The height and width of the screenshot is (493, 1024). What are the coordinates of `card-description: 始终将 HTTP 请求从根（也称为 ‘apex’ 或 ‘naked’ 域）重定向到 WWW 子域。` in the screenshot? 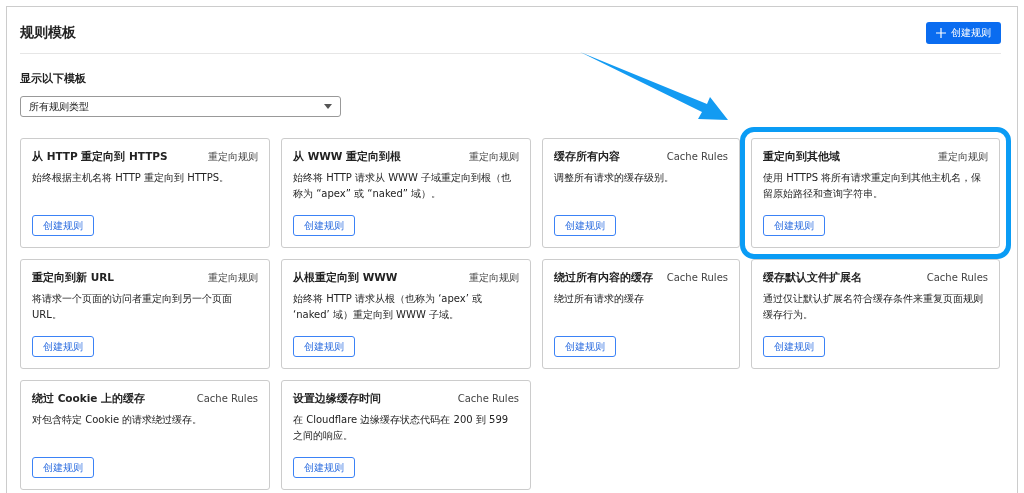 It's located at (388, 307).